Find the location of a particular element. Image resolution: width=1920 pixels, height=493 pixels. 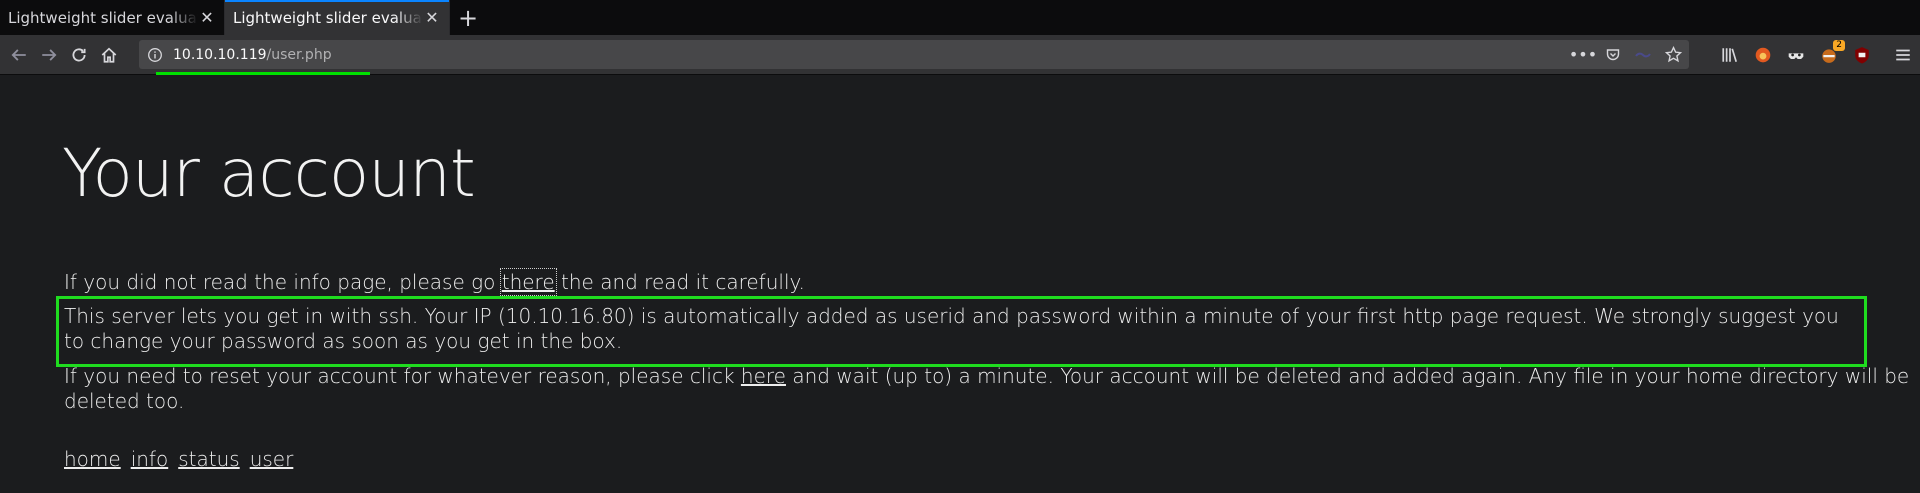

nav-link-status: status is located at coordinates (208, 459).